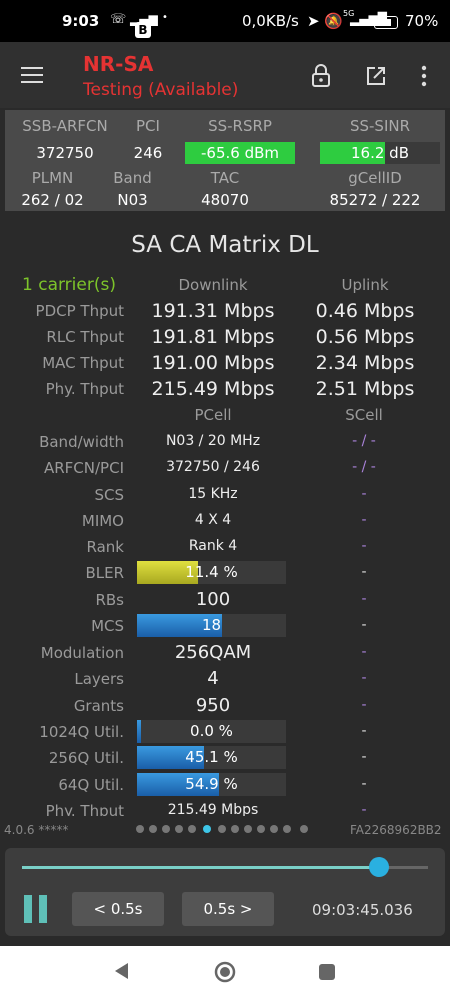 Image resolution: width=450 pixels, height=999 pixels. Describe the element at coordinates (364, 441) in the screenshot. I see `band-width-scell: - / -` at that location.